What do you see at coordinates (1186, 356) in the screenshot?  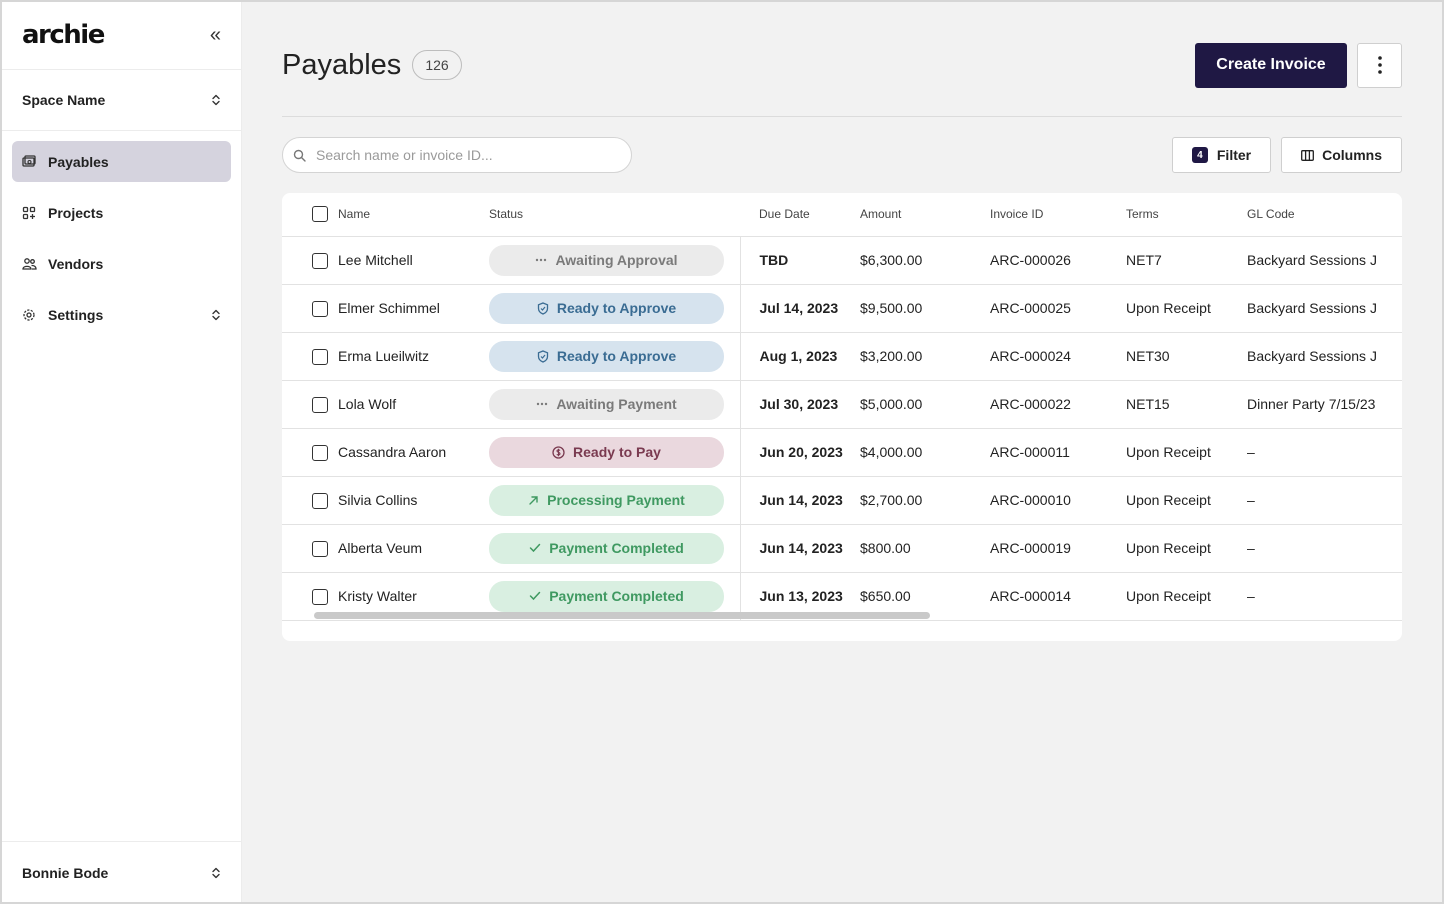 I see `cell-terms: NET30` at bounding box center [1186, 356].